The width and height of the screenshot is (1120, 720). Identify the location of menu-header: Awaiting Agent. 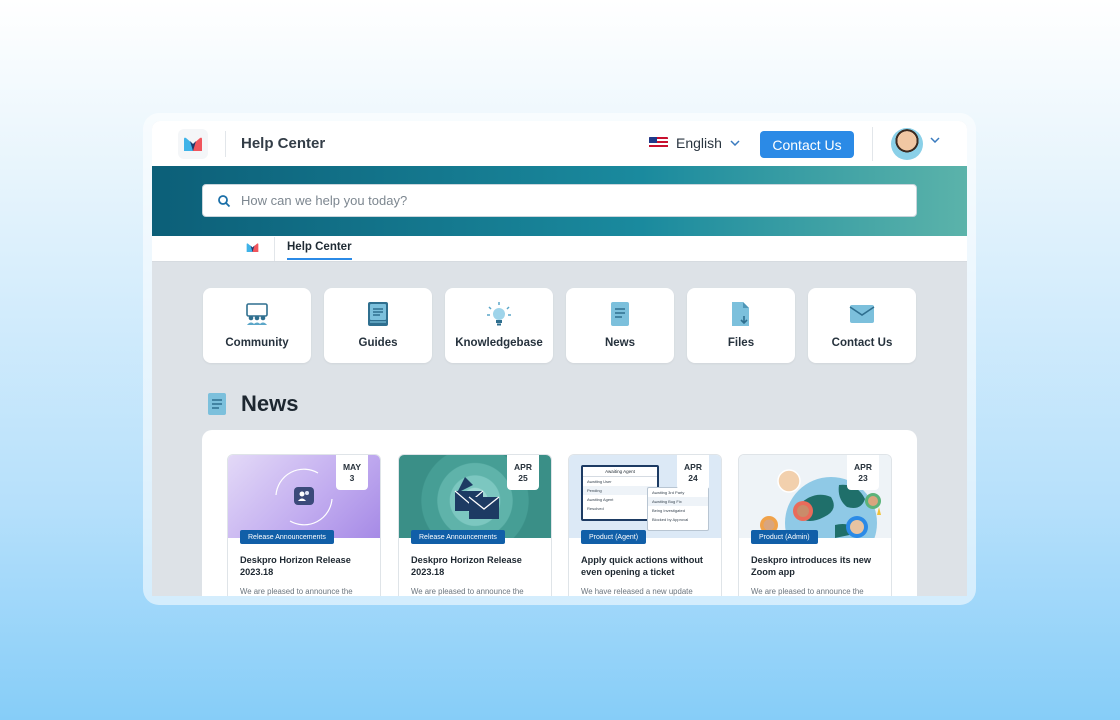
(620, 472).